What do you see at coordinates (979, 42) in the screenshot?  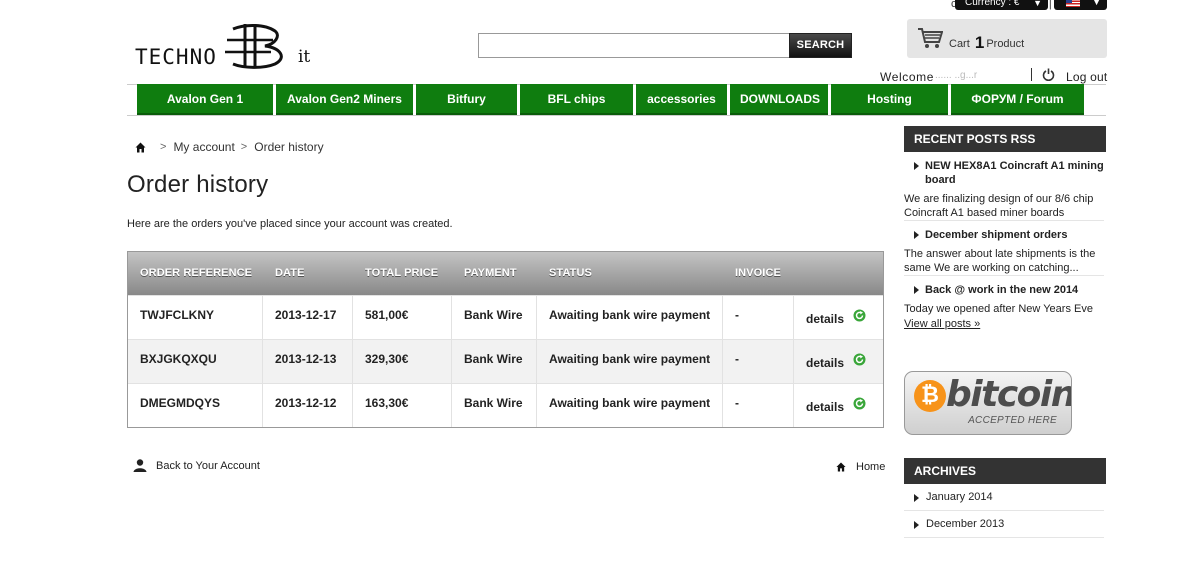 I see `cart-count: 1` at bounding box center [979, 42].